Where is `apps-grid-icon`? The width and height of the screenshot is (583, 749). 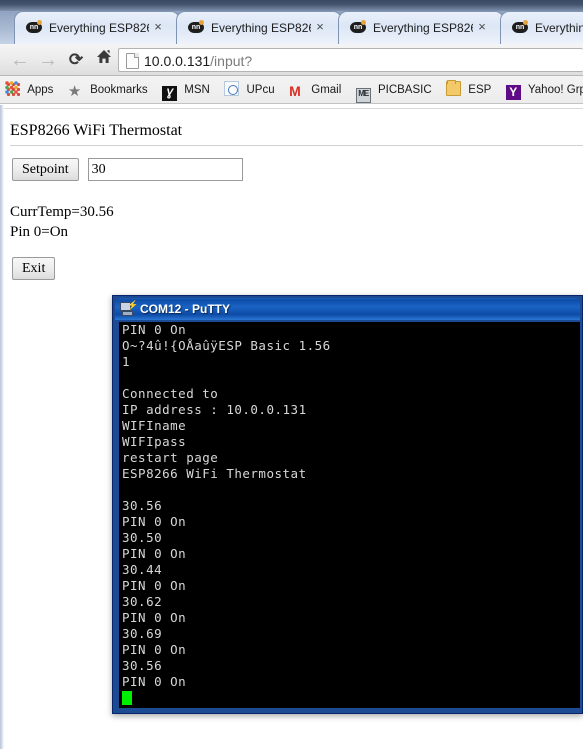
apps-grid-icon is located at coordinates (12, 88).